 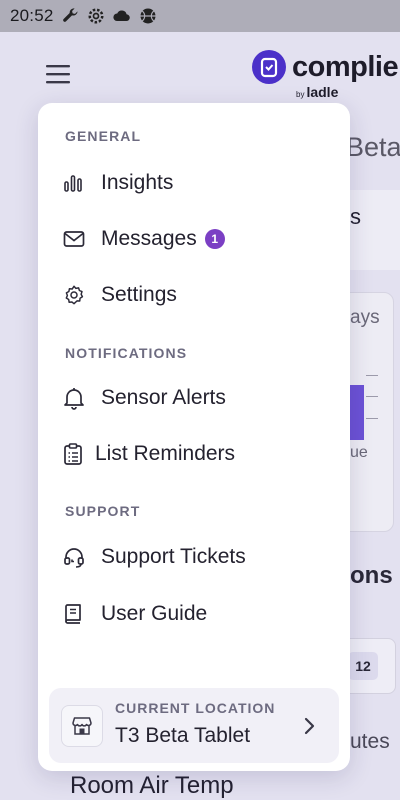 I want to click on wrench-icon, so click(x=70, y=15).